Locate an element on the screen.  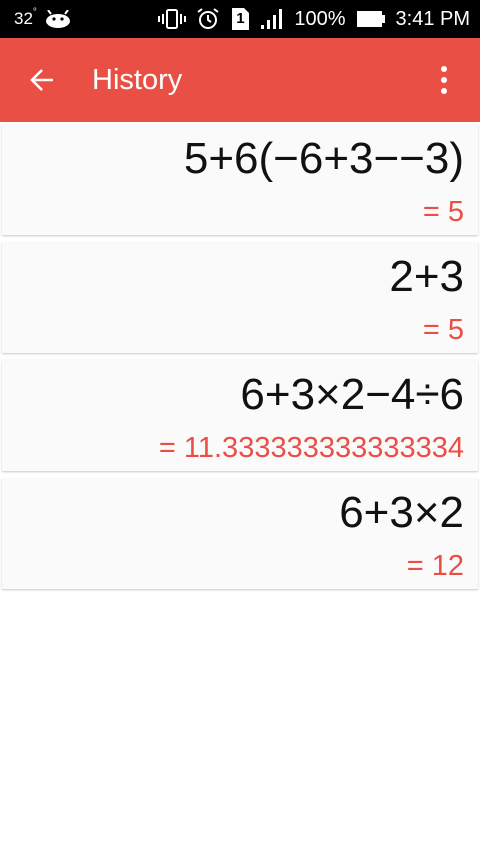
clock: 3:41 PM is located at coordinates (432, 18).